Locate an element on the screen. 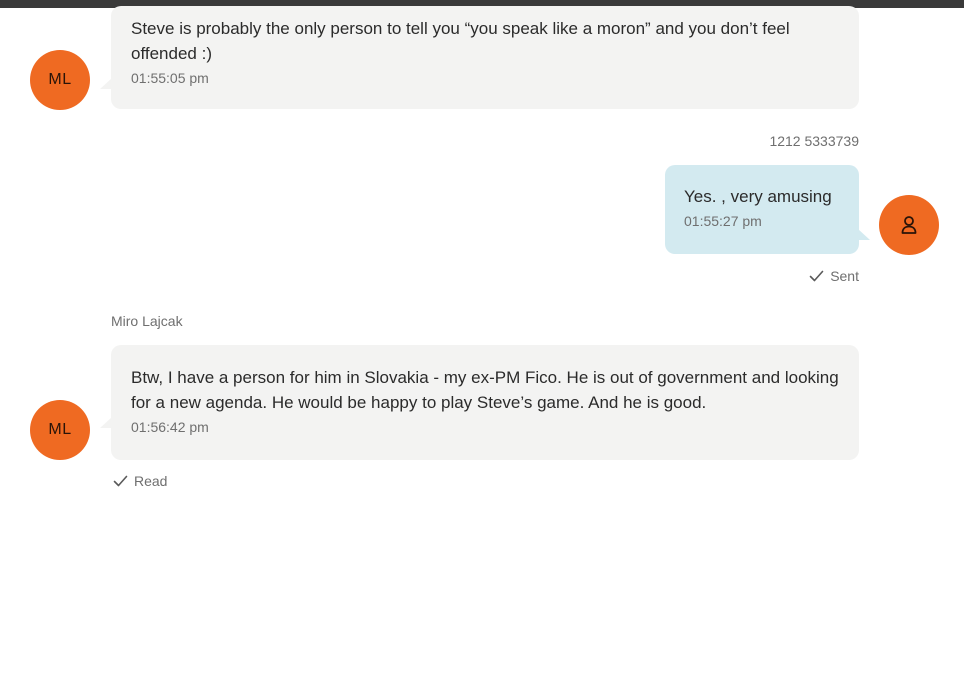 Image resolution: width=964 pixels, height=695 pixels. user-icon is located at coordinates (909, 225).